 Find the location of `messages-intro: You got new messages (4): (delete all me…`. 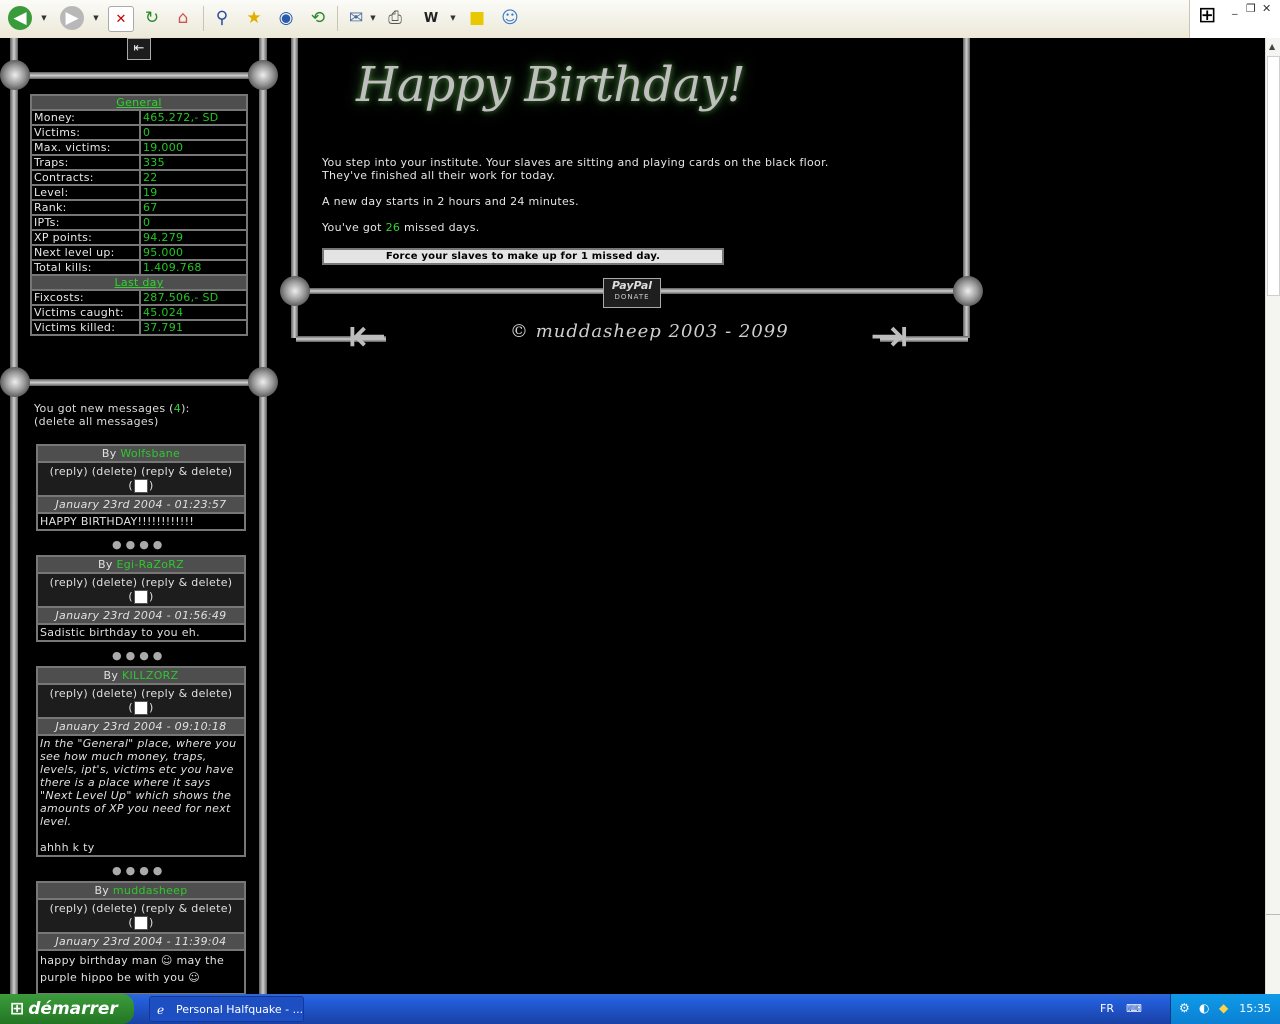

messages-intro: You got new messages (4): (delete all me… is located at coordinates (112, 415).